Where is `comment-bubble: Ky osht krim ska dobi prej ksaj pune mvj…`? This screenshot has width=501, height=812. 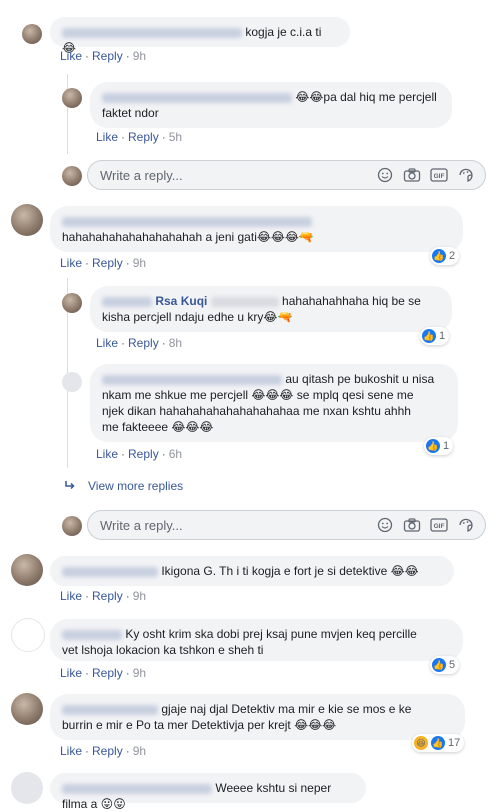 comment-bubble: Ky osht krim ska dobi prej ksaj pune mvj… is located at coordinates (256, 640).